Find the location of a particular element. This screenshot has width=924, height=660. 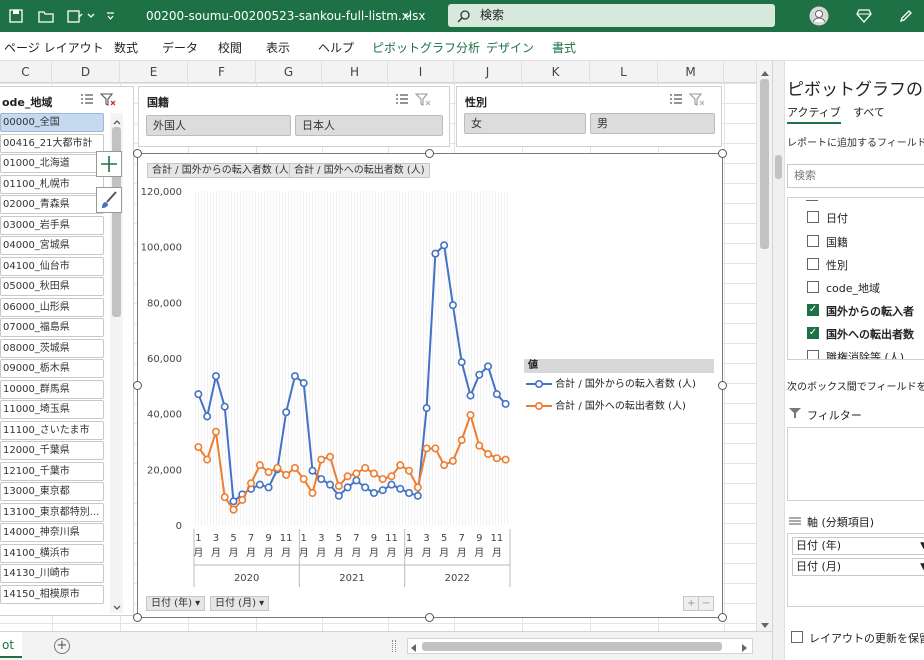

field-checkbox-region is located at coordinates (813, 287).